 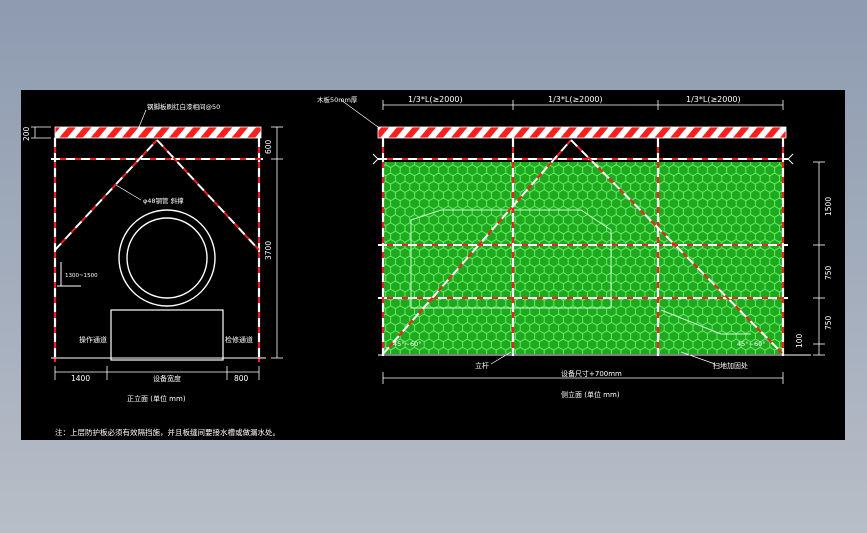 What do you see at coordinates (435, 99) in the screenshot?
I see `side-span-1: 1/3*L(≥2000)` at bounding box center [435, 99].